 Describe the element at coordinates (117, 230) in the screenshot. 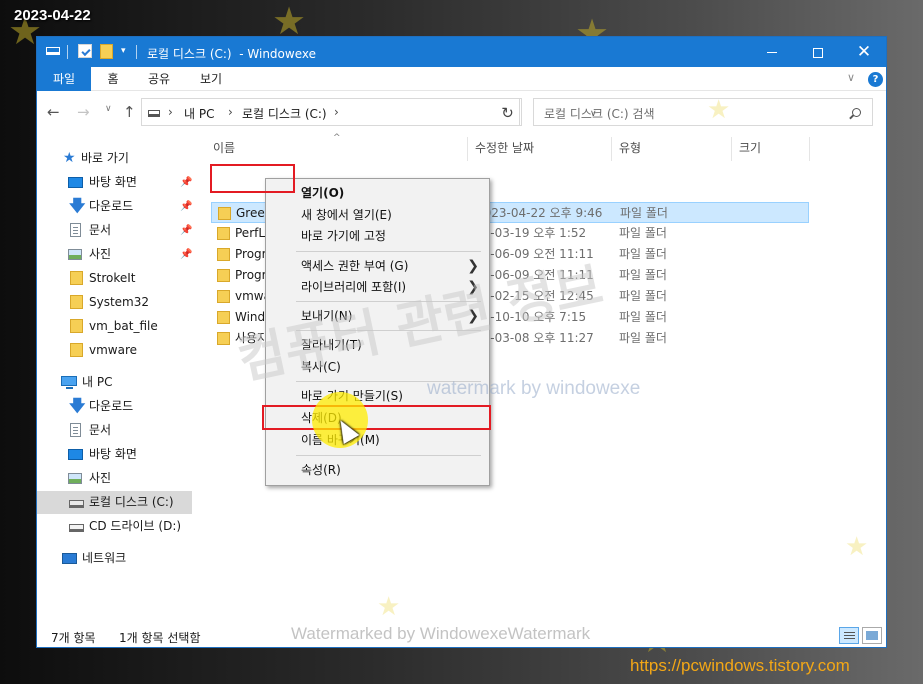

I see `nav-item-documents: 문서 📌` at that location.